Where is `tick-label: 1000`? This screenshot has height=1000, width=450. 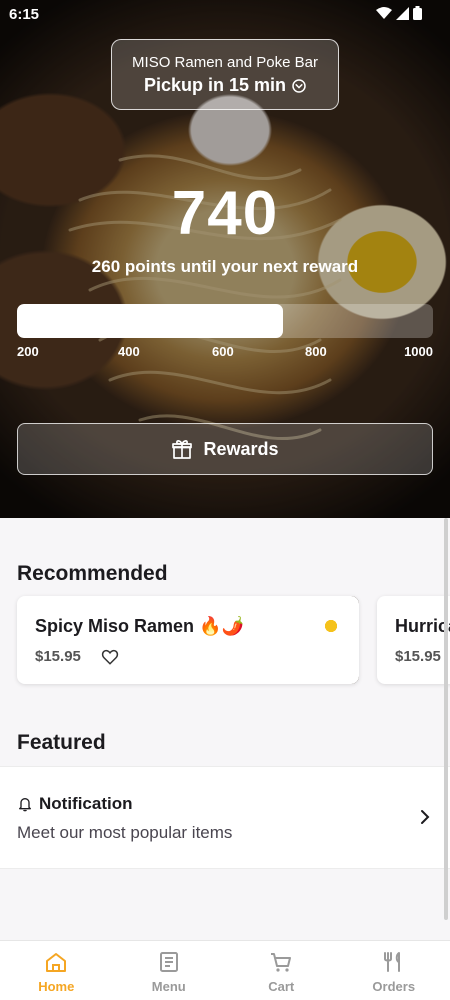 tick-label: 1000 is located at coordinates (418, 351).